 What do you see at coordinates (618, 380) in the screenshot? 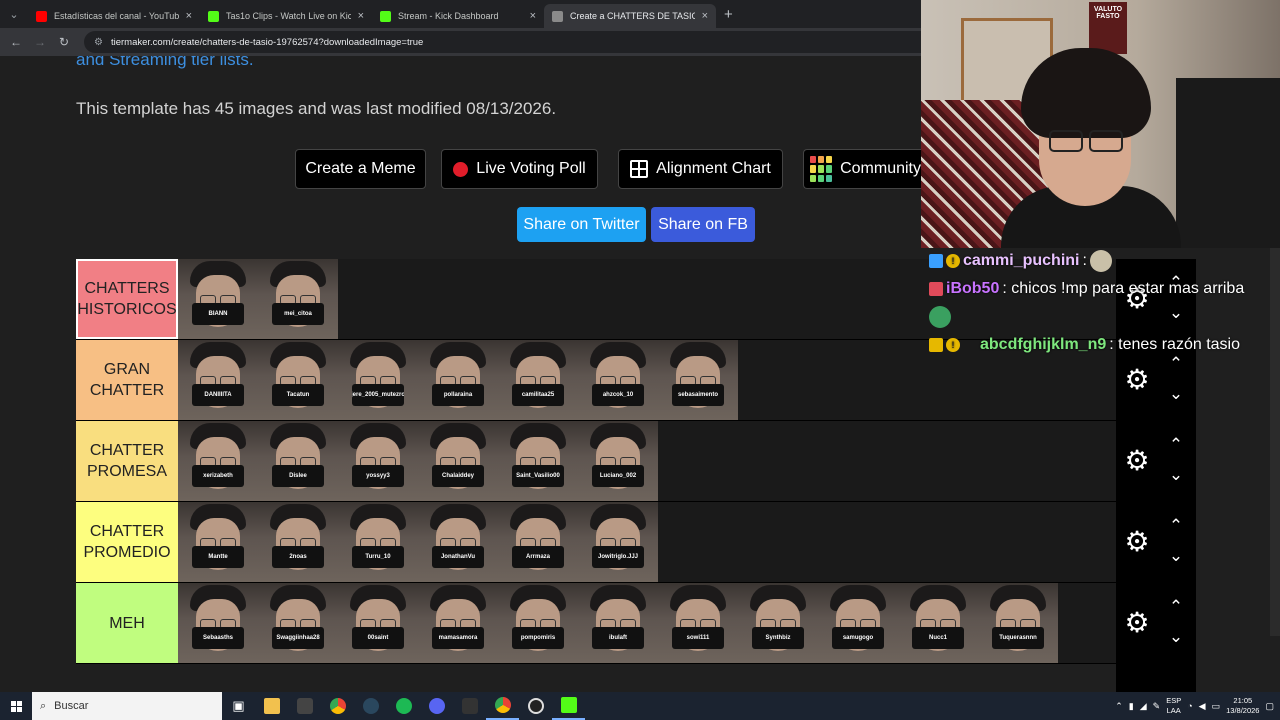
I see `tier-item-image: ahzcok_10` at bounding box center [618, 380].